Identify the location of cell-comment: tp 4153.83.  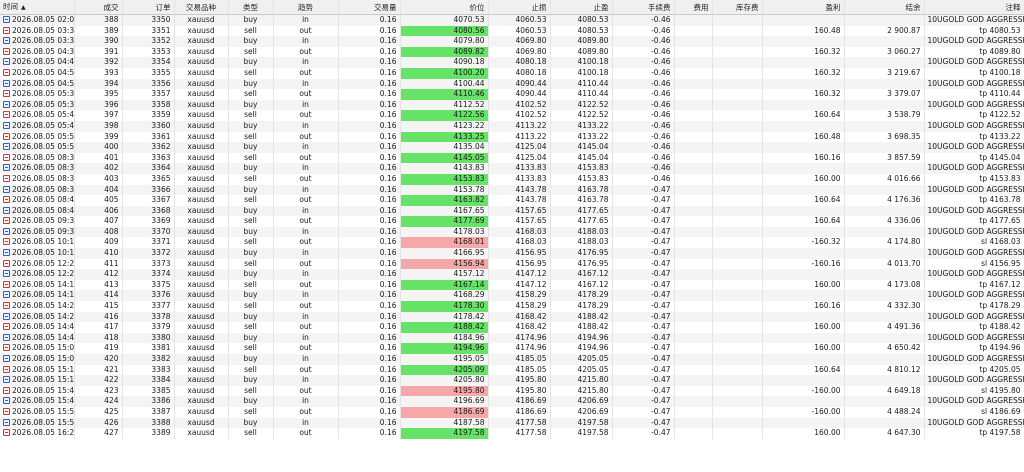
(974, 179).